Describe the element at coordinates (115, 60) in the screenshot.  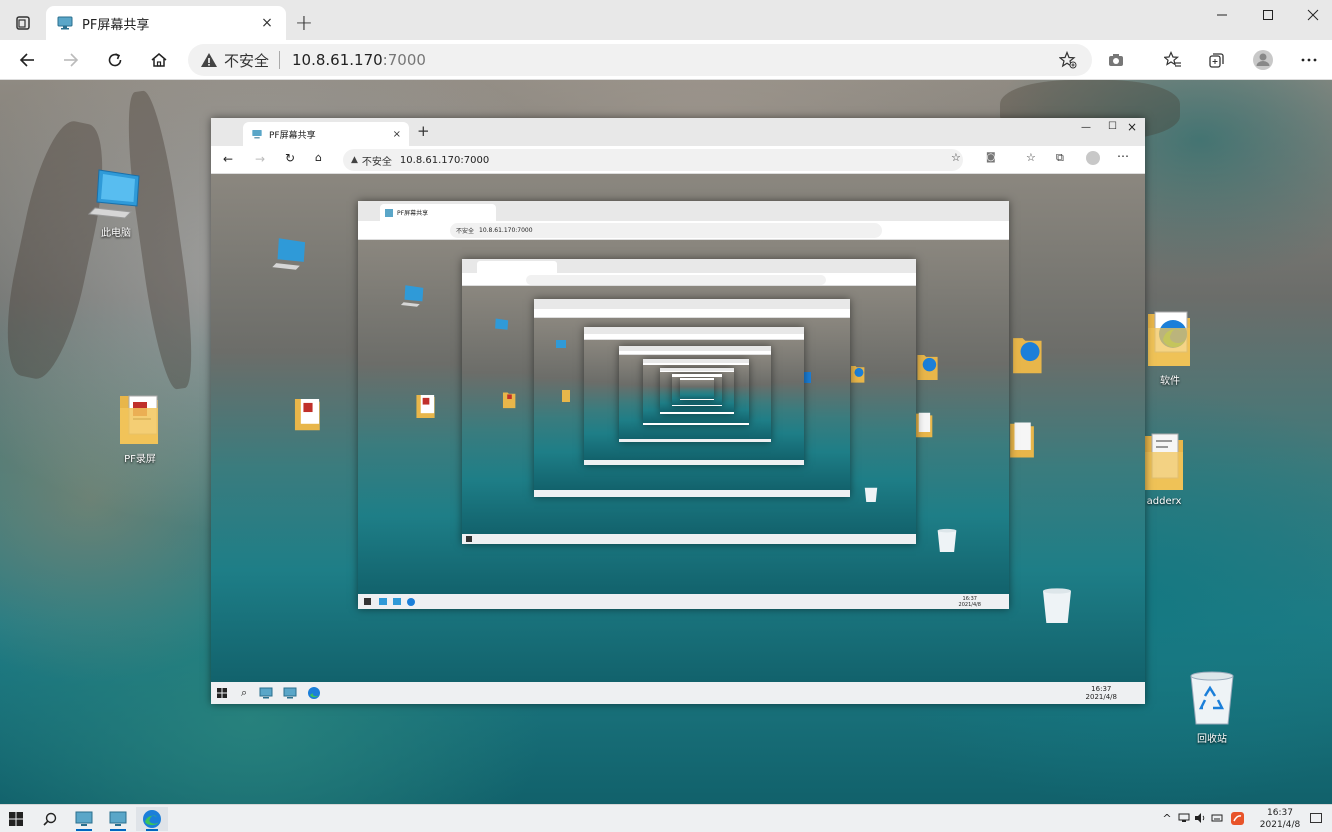
I see `refresh-button` at that location.